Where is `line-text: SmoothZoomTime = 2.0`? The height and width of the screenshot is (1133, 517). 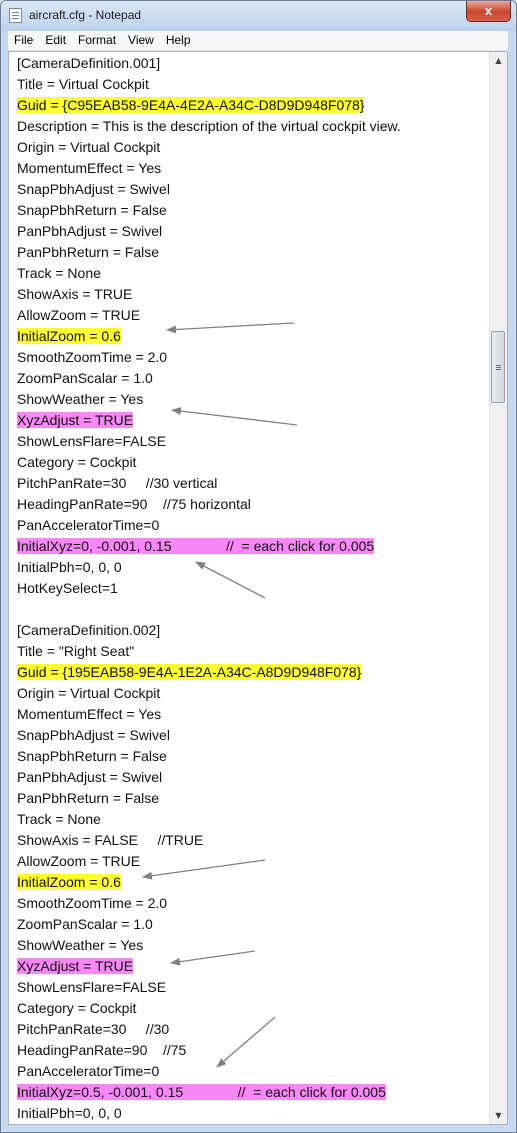
line-text: SmoothZoomTime = 2.0 is located at coordinates (92, 903).